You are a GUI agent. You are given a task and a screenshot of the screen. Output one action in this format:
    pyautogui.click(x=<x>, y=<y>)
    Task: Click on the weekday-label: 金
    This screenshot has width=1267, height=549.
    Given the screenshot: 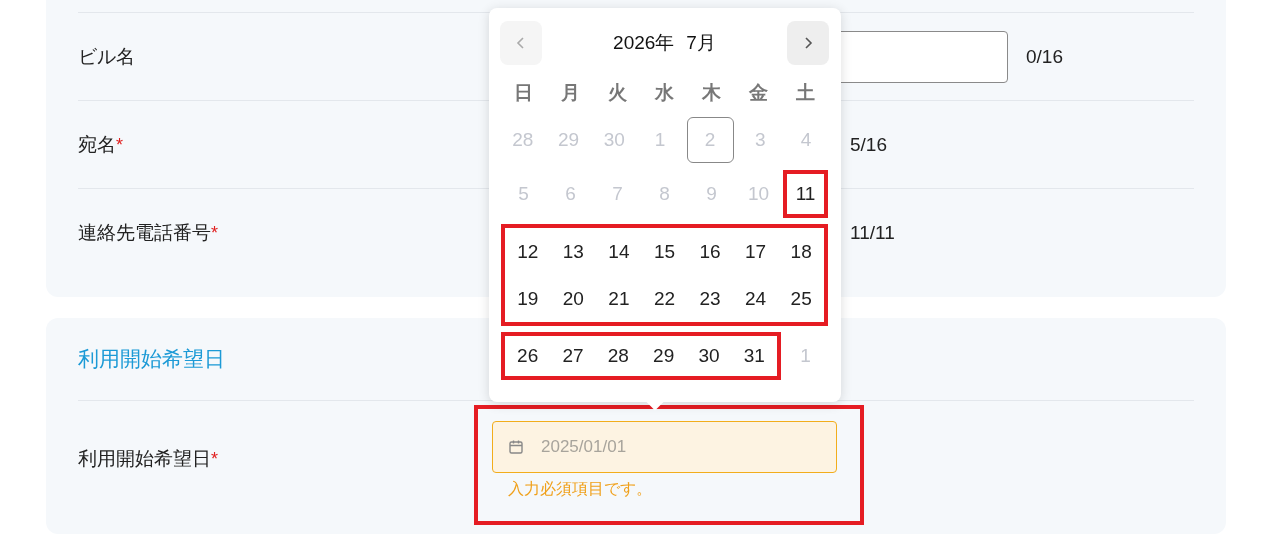 What is the action you would take?
    pyautogui.click(x=758, y=93)
    